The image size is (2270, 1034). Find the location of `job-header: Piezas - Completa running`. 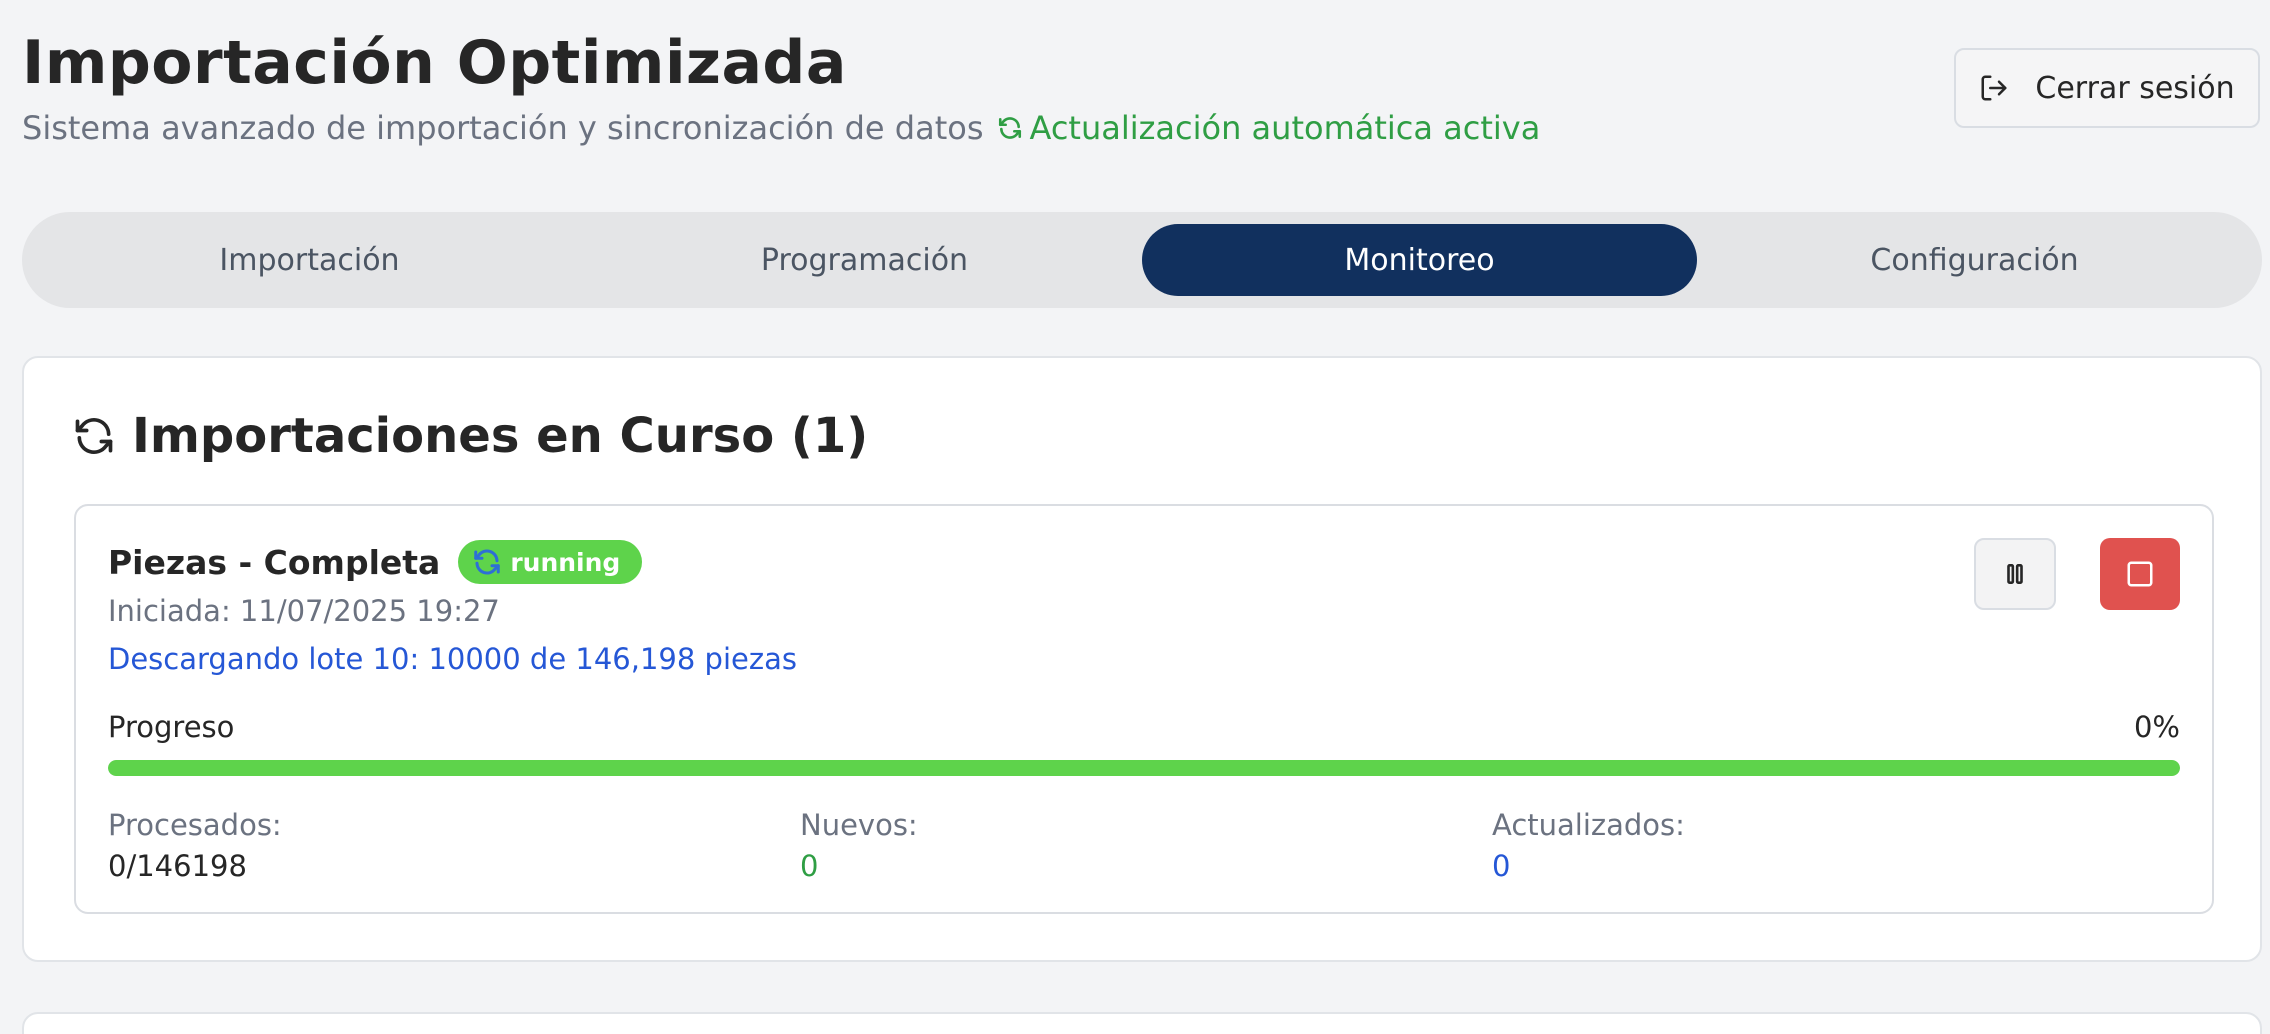

job-header: Piezas - Completa running is located at coordinates (375, 562).